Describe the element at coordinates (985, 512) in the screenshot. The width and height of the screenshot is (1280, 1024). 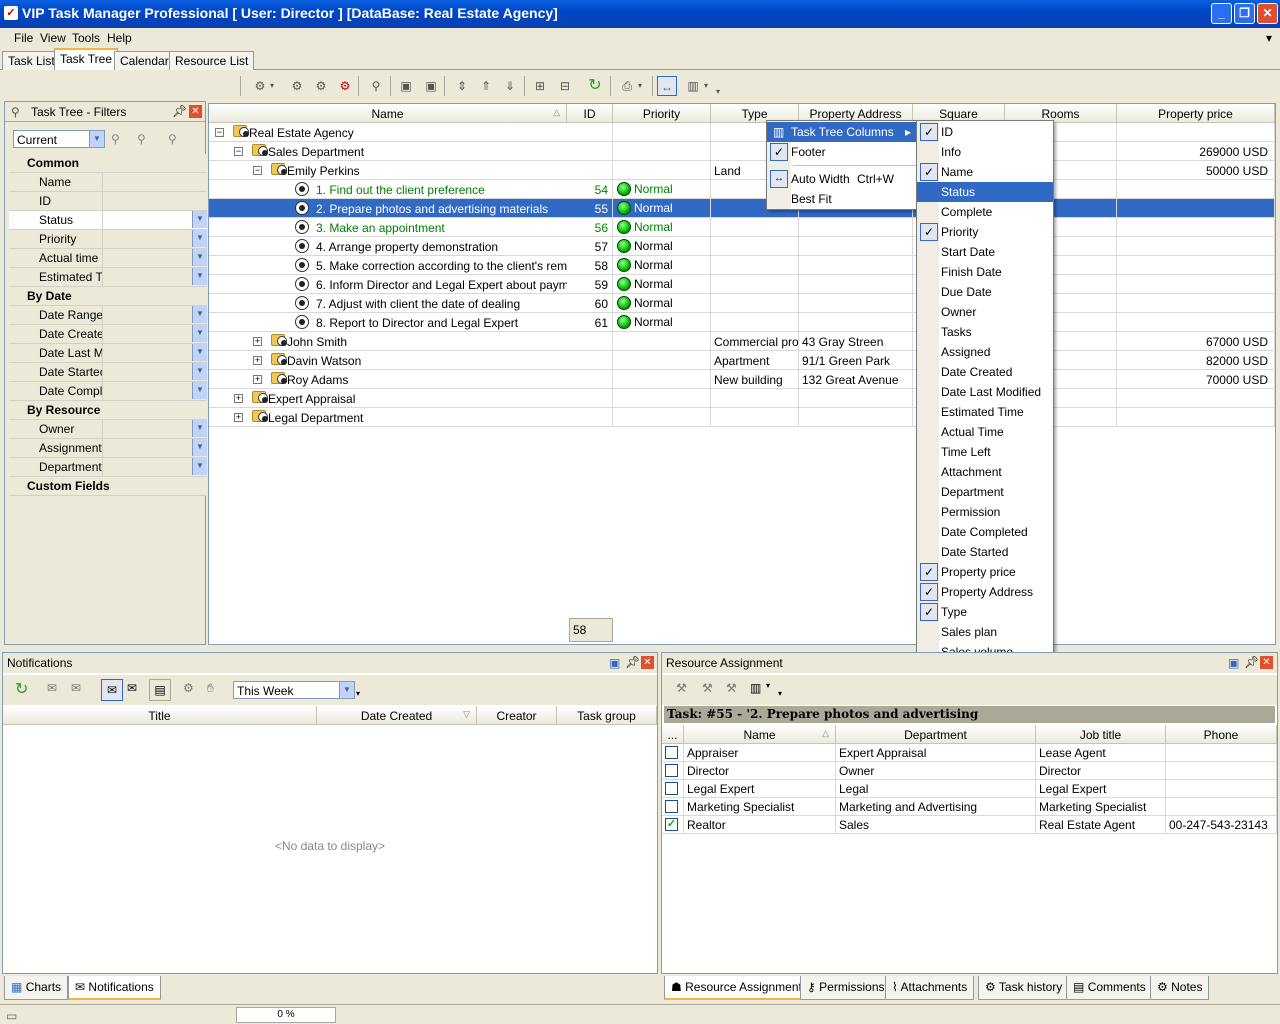
I see `column-toggle-item: Permission` at that location.